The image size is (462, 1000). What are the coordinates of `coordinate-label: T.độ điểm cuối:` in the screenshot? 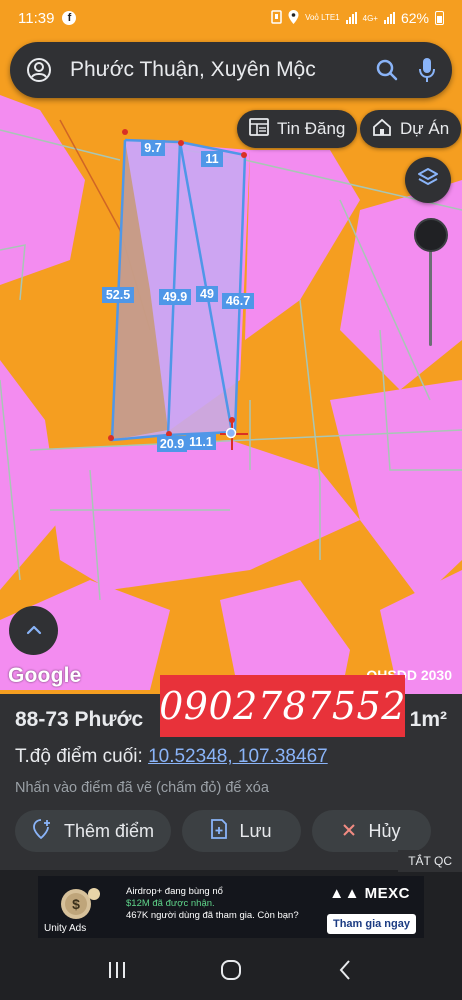 It's located at (79, 756).